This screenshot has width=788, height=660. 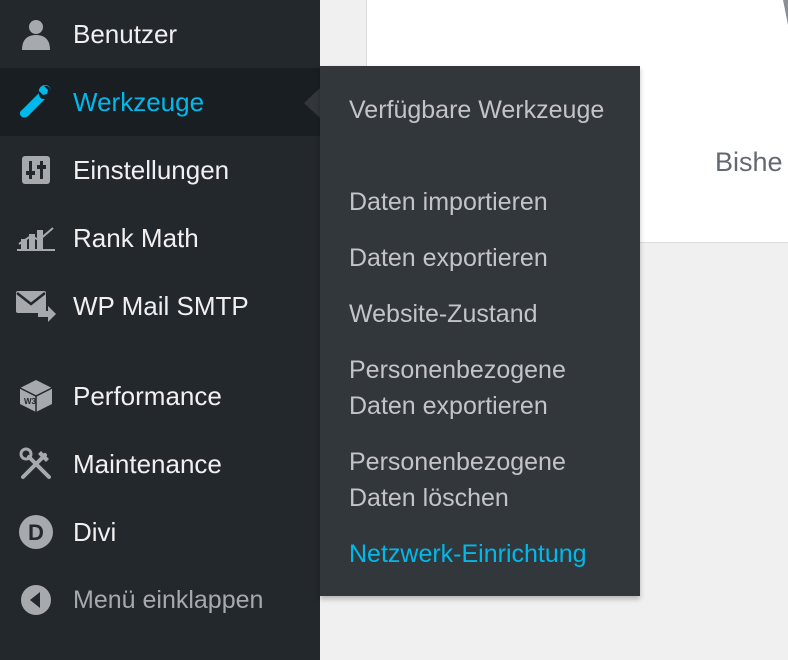 What do you see at coordinates (489, 202) in the screenshot?
I see `submenu-item-daten-importieren: Daten importieren` at bounding box center [489, 202].